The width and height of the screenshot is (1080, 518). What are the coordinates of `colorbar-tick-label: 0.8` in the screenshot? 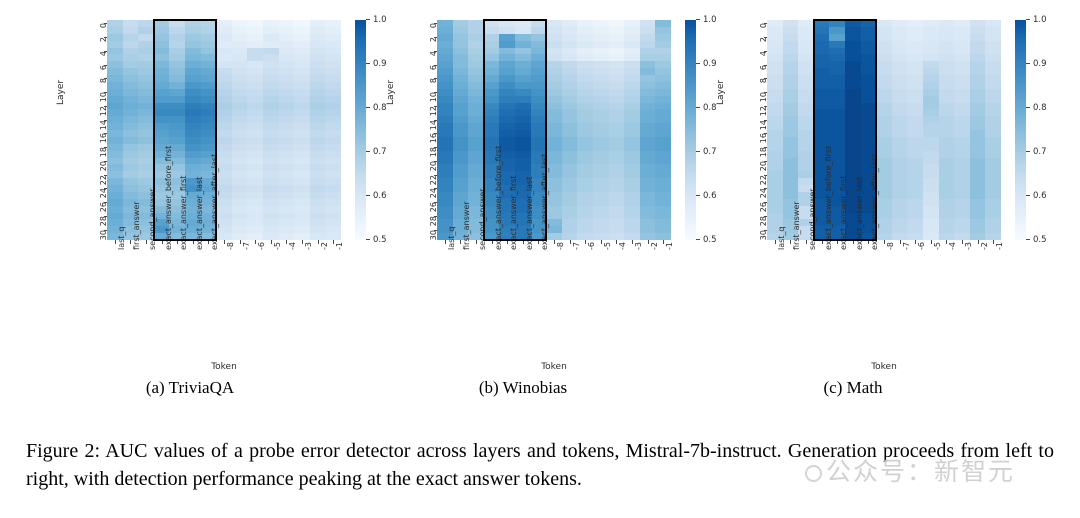 It's located at (1036, 108).